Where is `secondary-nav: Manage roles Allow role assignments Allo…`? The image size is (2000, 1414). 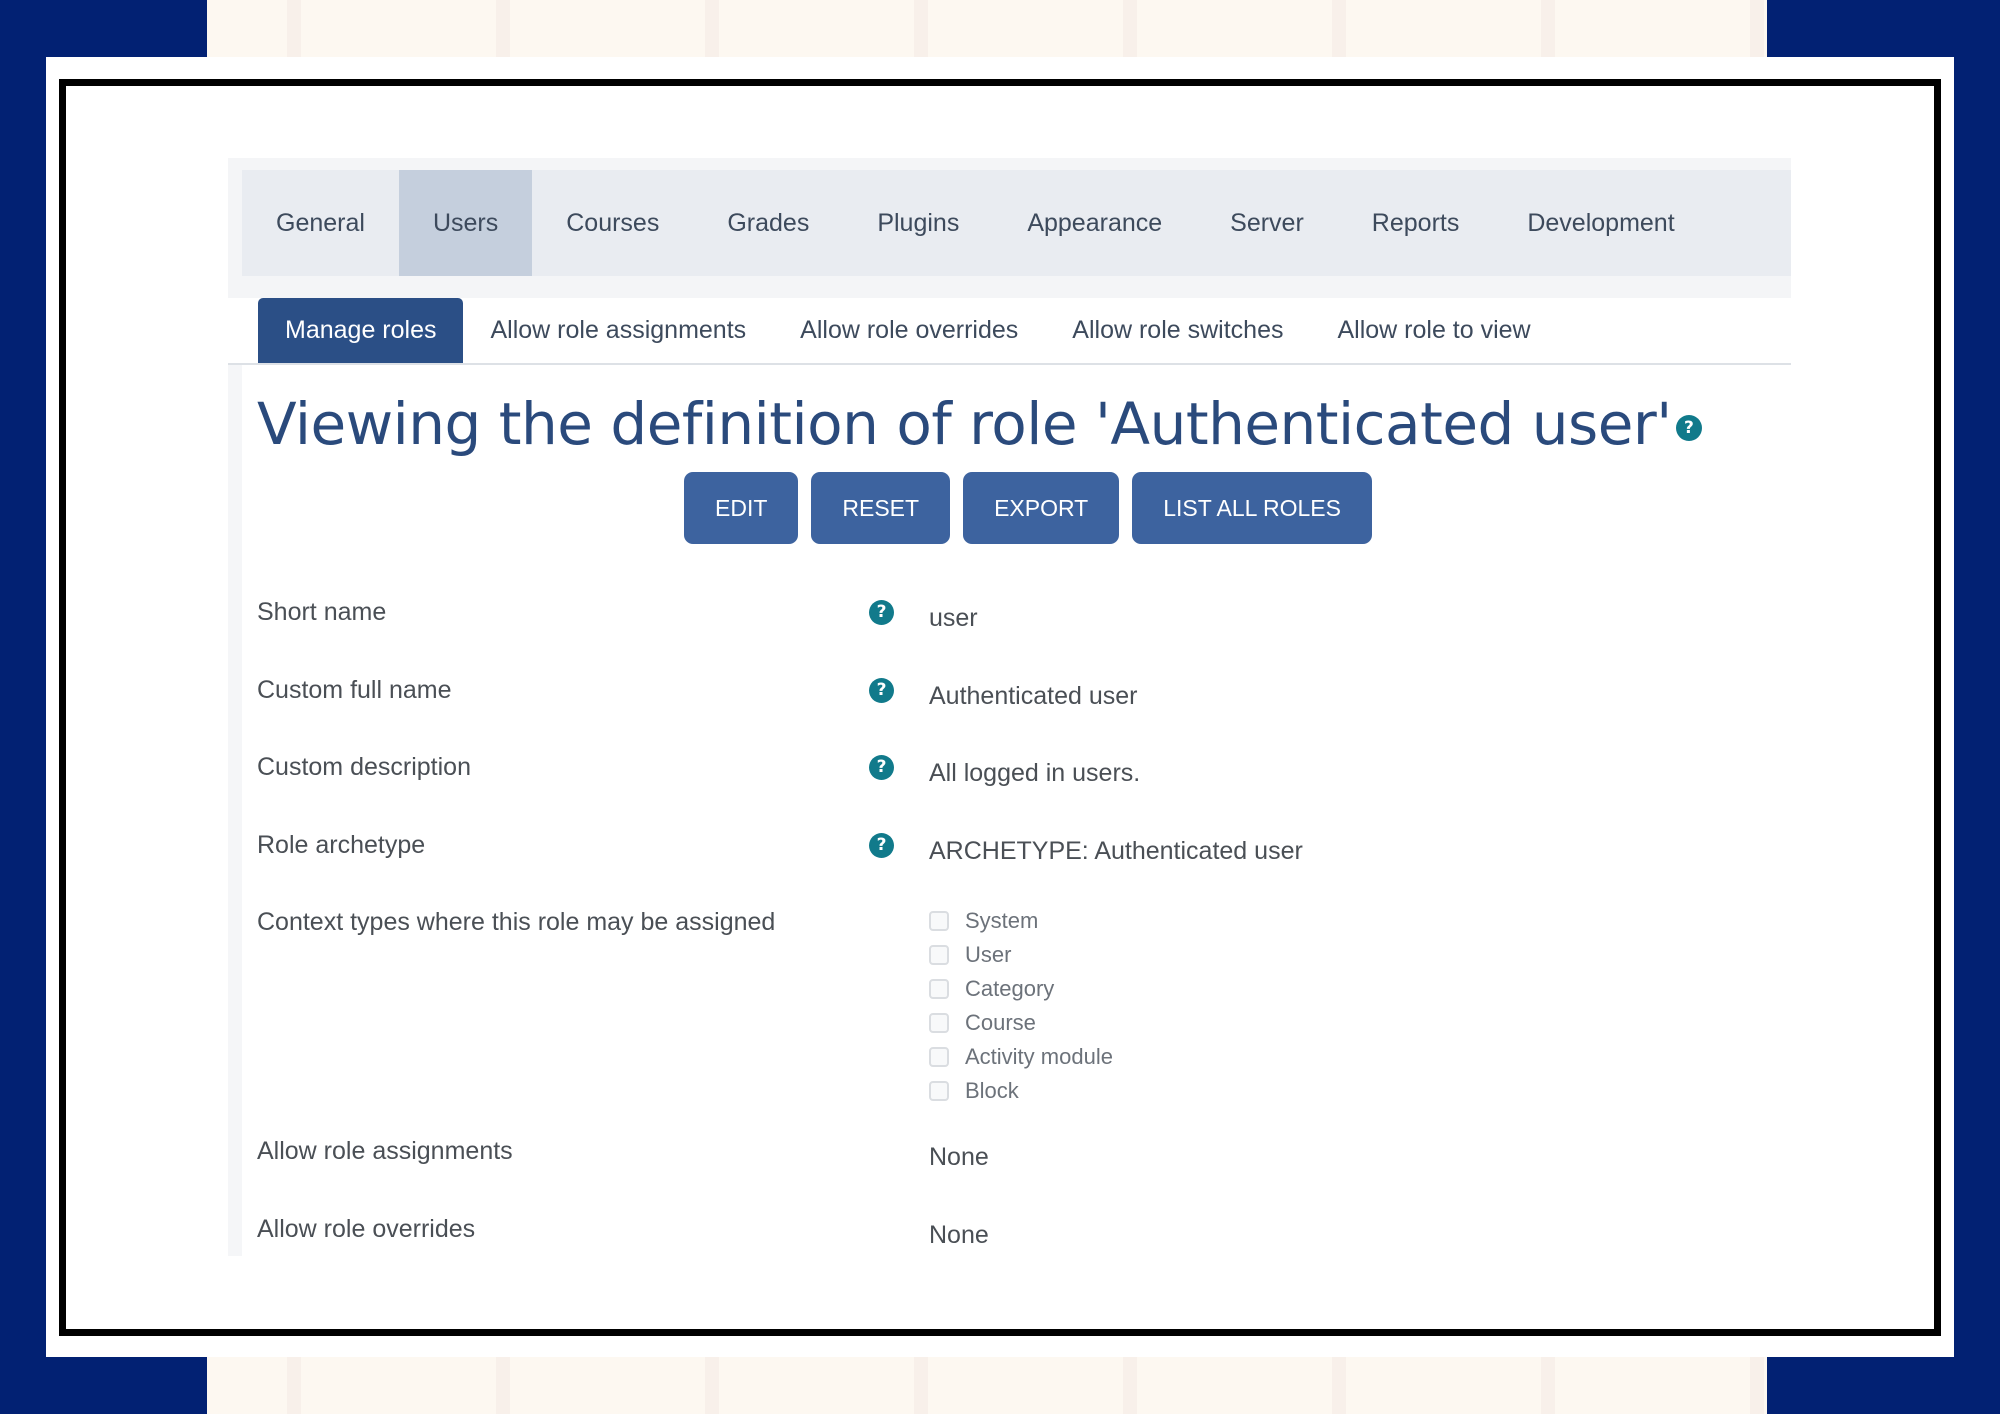
secondary-nav: Manage roles Allow role assignments Allo… is located at coordinates (1009, 331).